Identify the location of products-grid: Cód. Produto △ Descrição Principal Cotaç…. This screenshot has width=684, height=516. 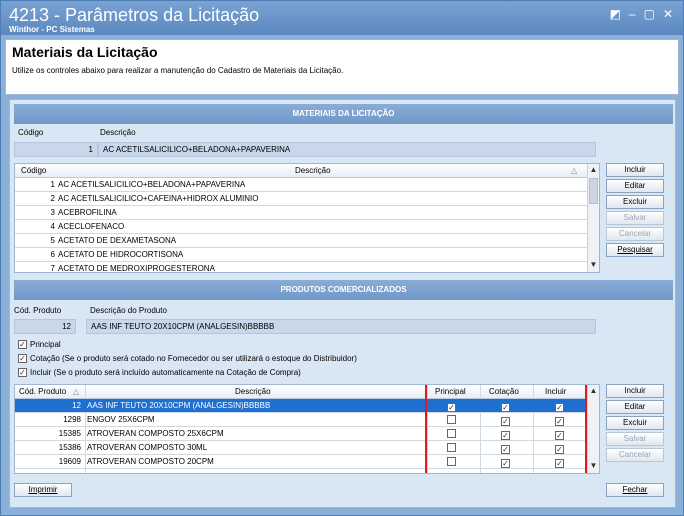
(307, 429).